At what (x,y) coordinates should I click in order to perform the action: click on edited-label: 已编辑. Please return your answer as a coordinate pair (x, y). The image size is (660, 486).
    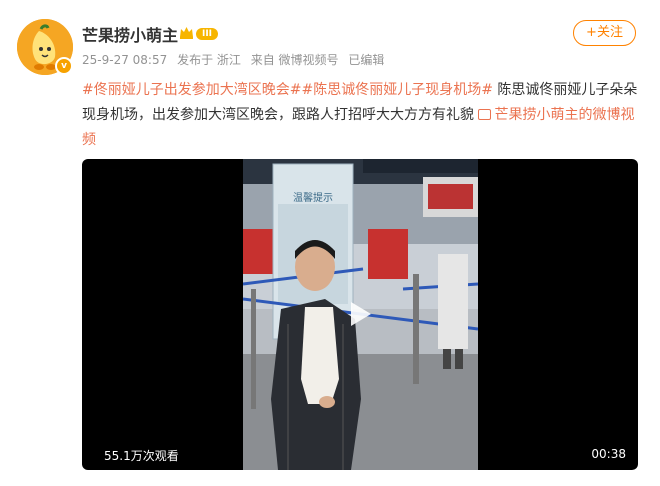
    Looking at the image, I should click on (366, 60).